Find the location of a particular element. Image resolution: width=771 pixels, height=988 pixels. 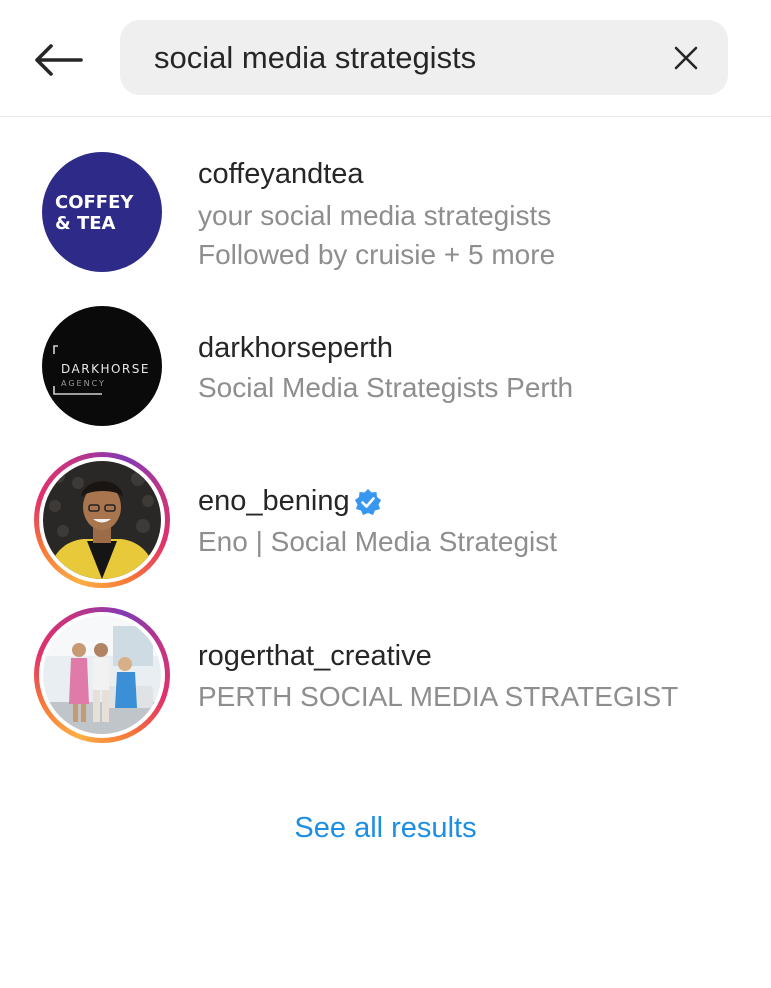

back-button is located at coordinates (58, 60).